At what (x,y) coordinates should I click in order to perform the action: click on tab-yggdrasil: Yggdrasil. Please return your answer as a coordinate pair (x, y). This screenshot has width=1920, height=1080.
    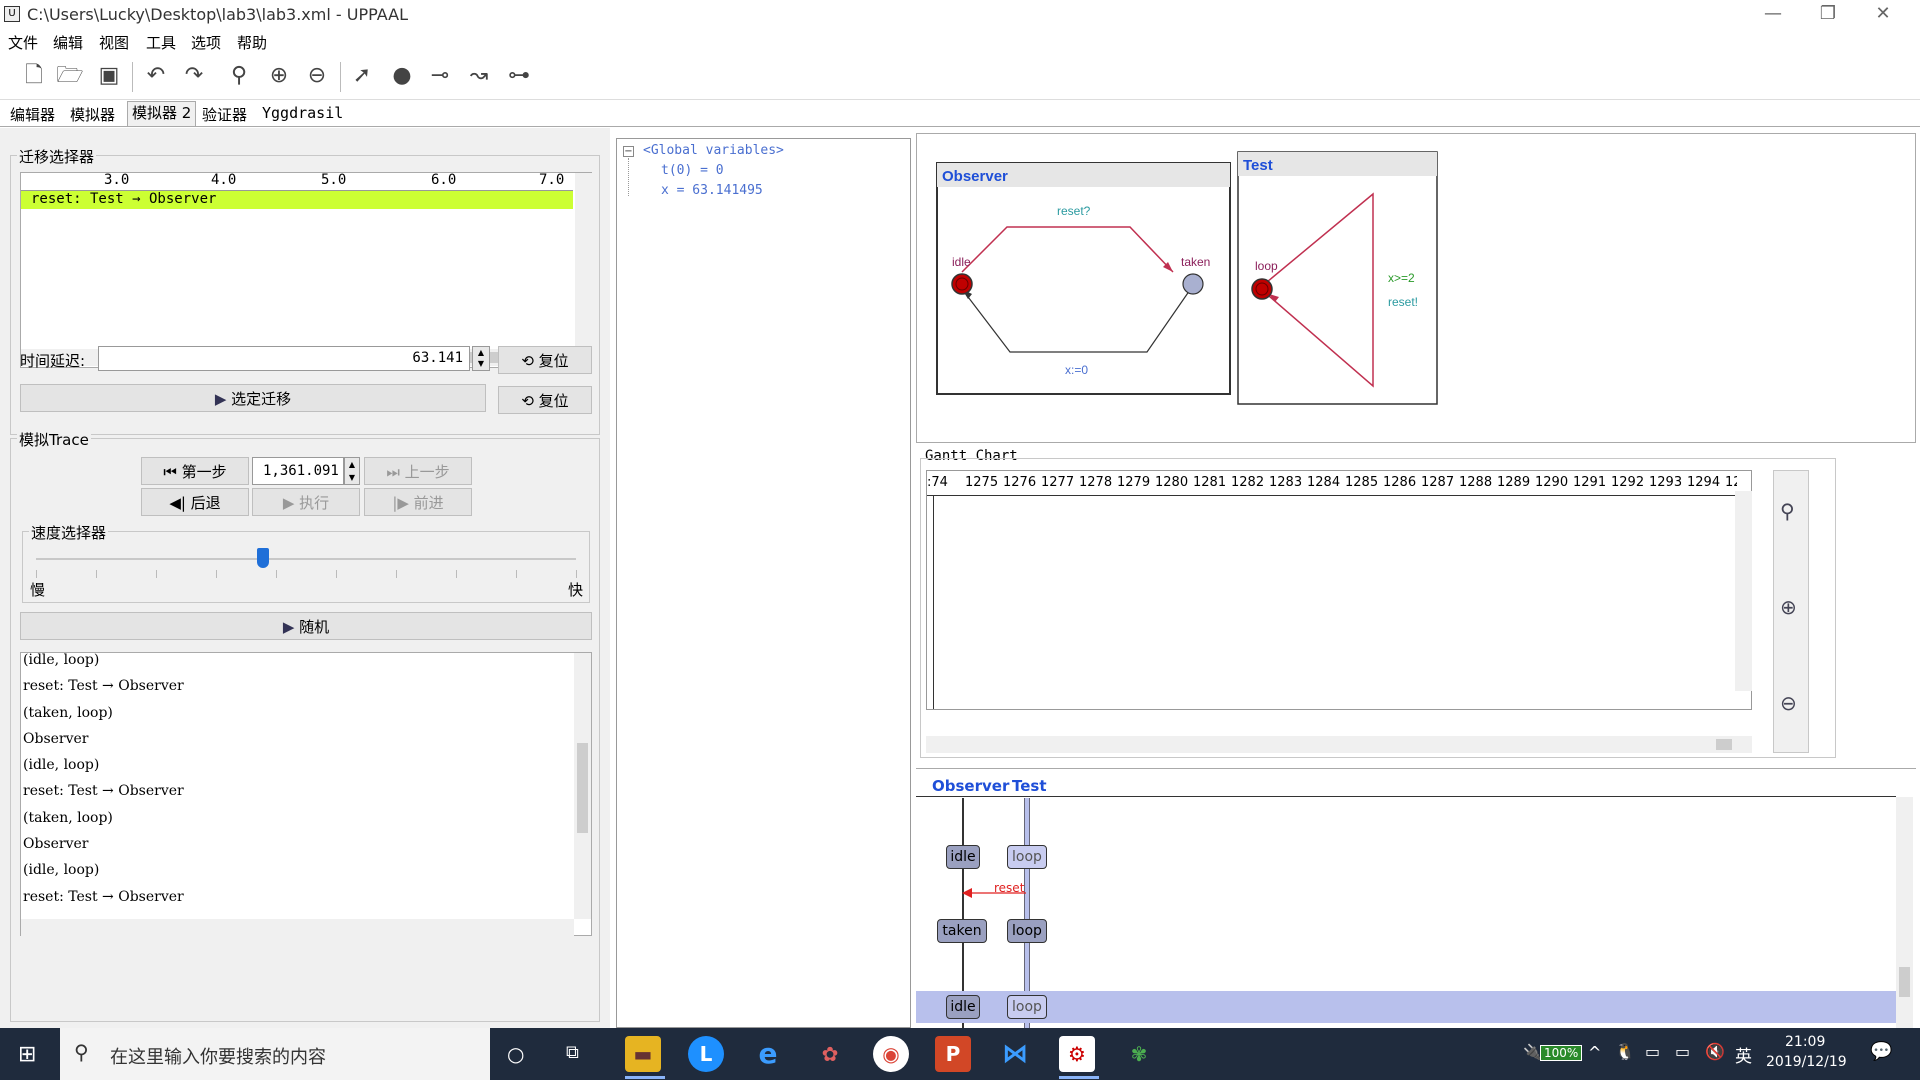
    Looking at the image, I should click on (302, 113).